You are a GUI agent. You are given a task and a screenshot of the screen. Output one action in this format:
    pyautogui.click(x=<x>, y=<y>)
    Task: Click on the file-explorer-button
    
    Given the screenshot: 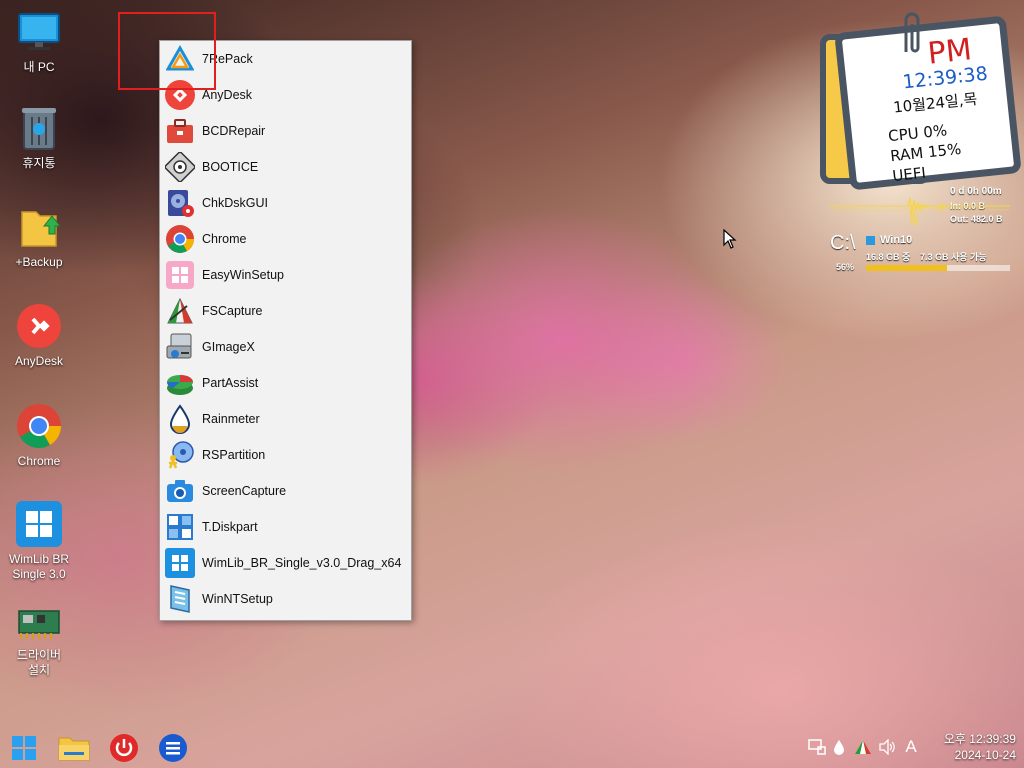 What is the action you would take?
    pyautogui.click(x=74, y=748)
    